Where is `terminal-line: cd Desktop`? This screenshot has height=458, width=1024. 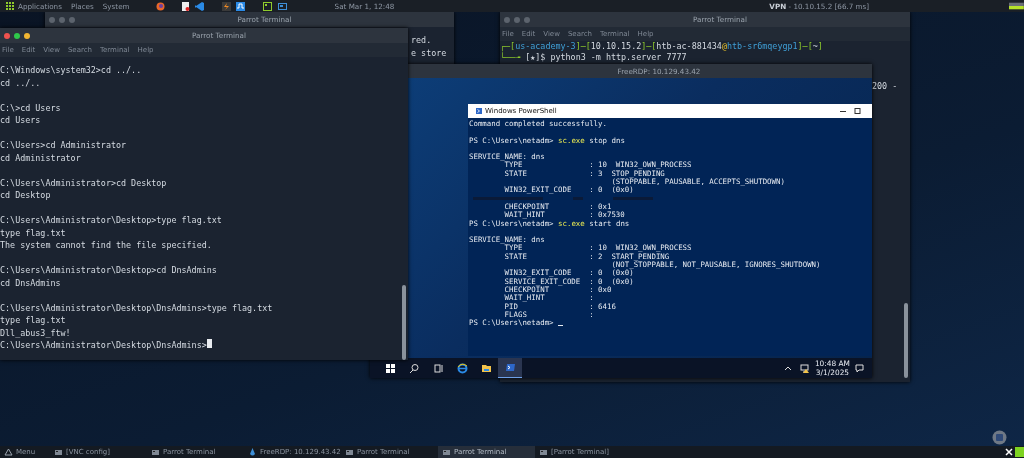 terminal-line: cd Desktop is located at coordinates (25, 195).